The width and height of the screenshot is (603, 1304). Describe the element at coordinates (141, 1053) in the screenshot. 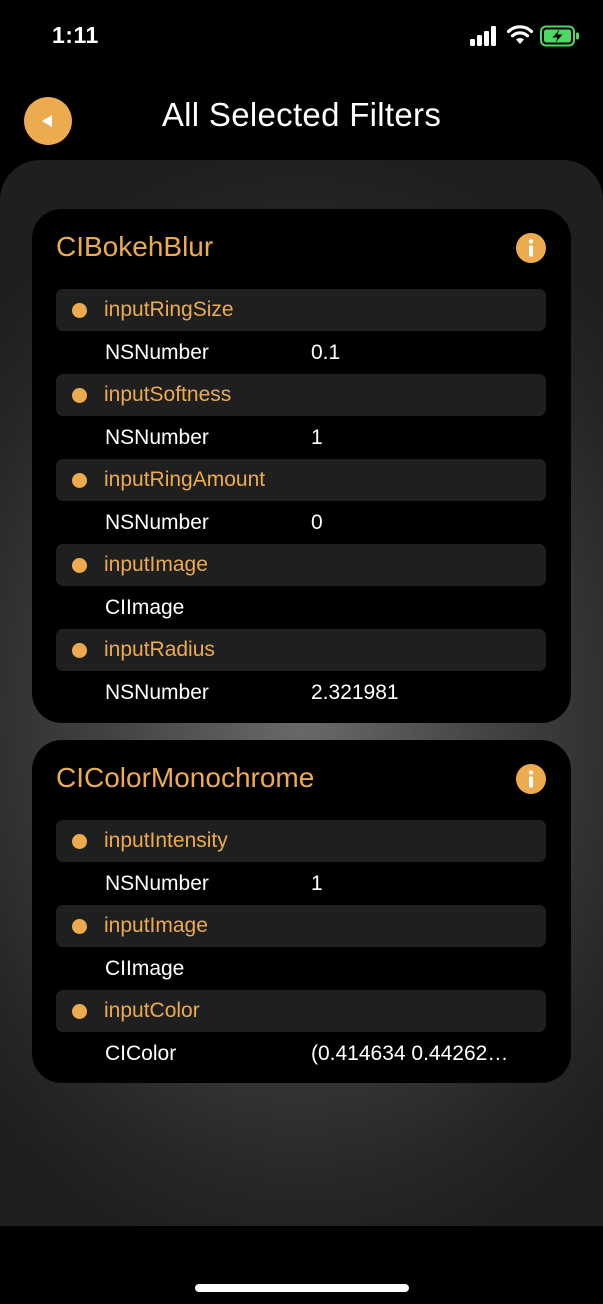

I see `param-type: CIColor` at that location.